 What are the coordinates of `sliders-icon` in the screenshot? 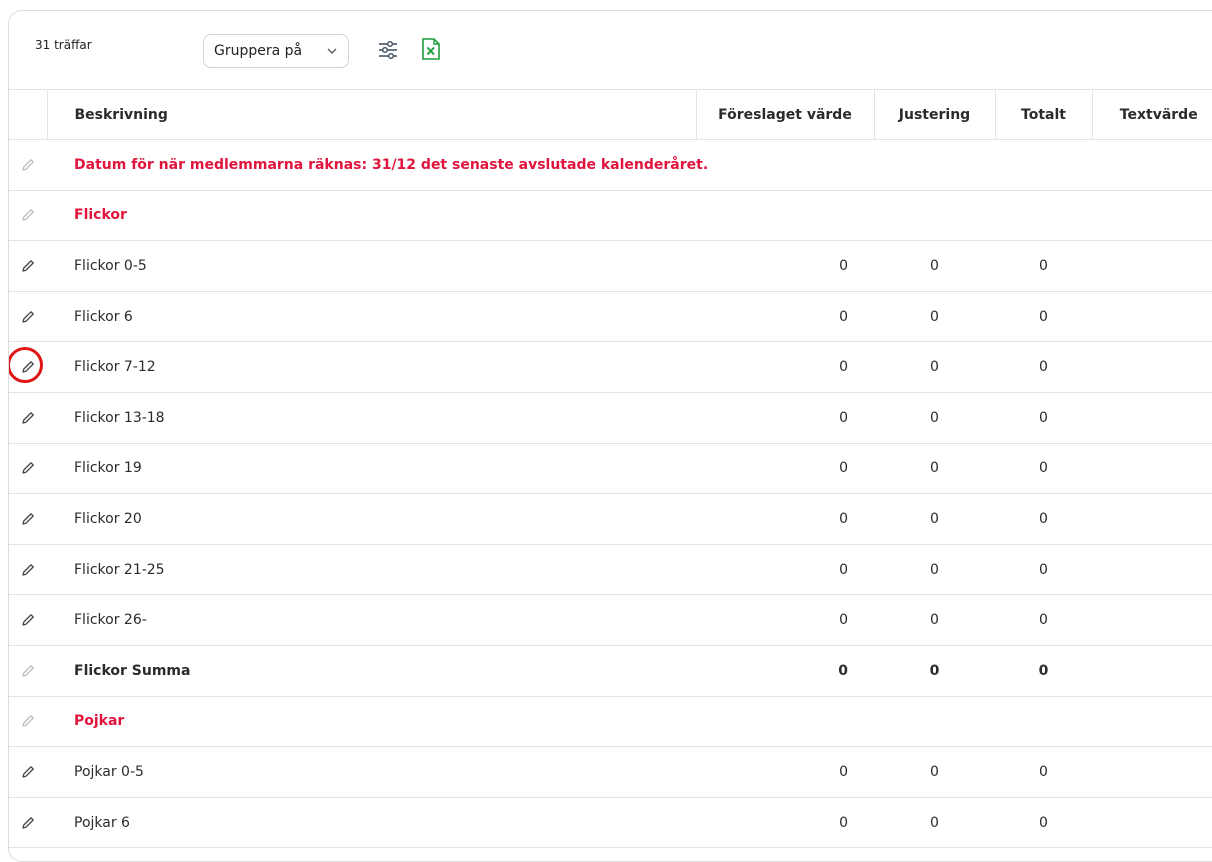 It's located at (388, 50).